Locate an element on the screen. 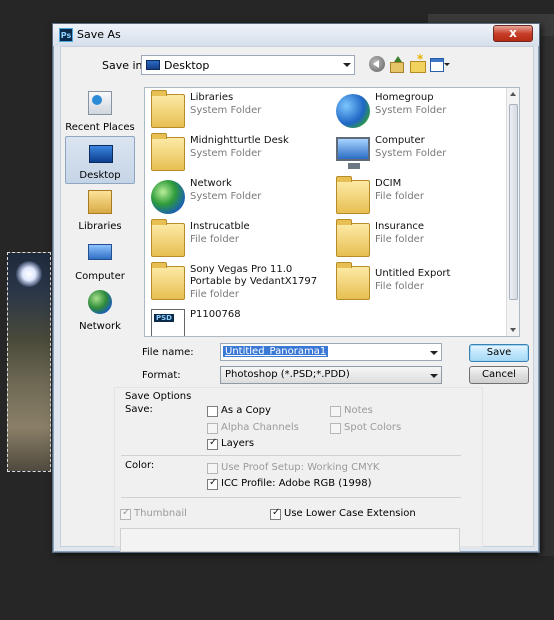 This screenshot has width=554, height=620. place-network: Network is located at coordinates (100, 310).